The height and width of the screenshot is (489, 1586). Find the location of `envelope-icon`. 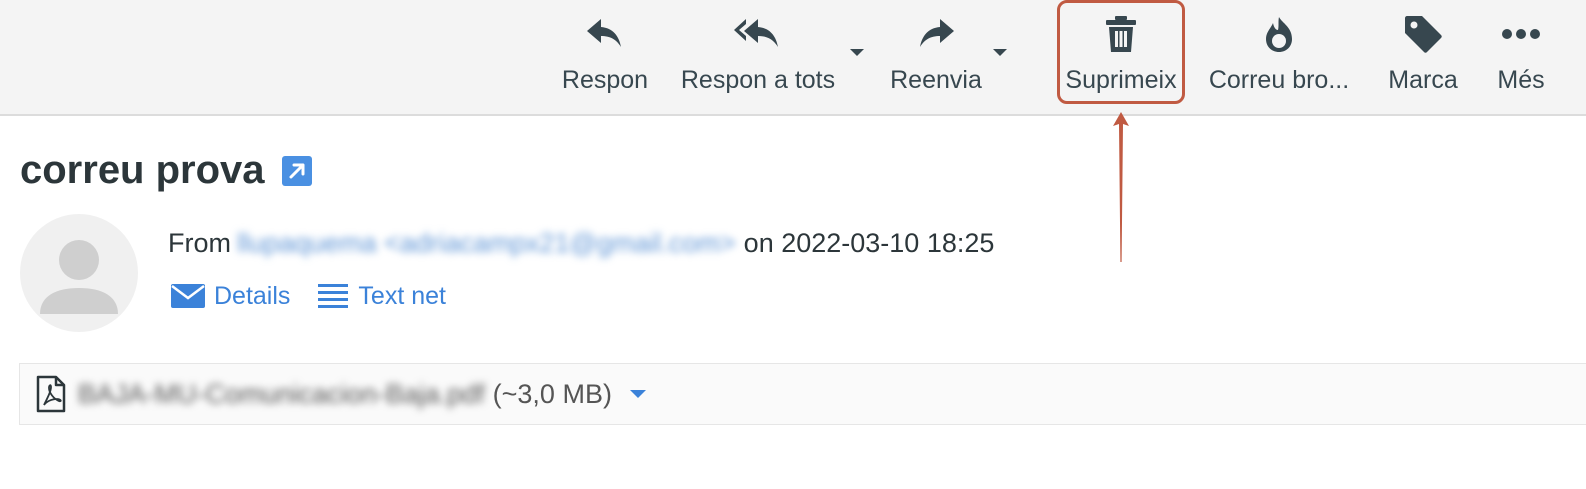

envelope-icon is located at coordinates (188, 296).